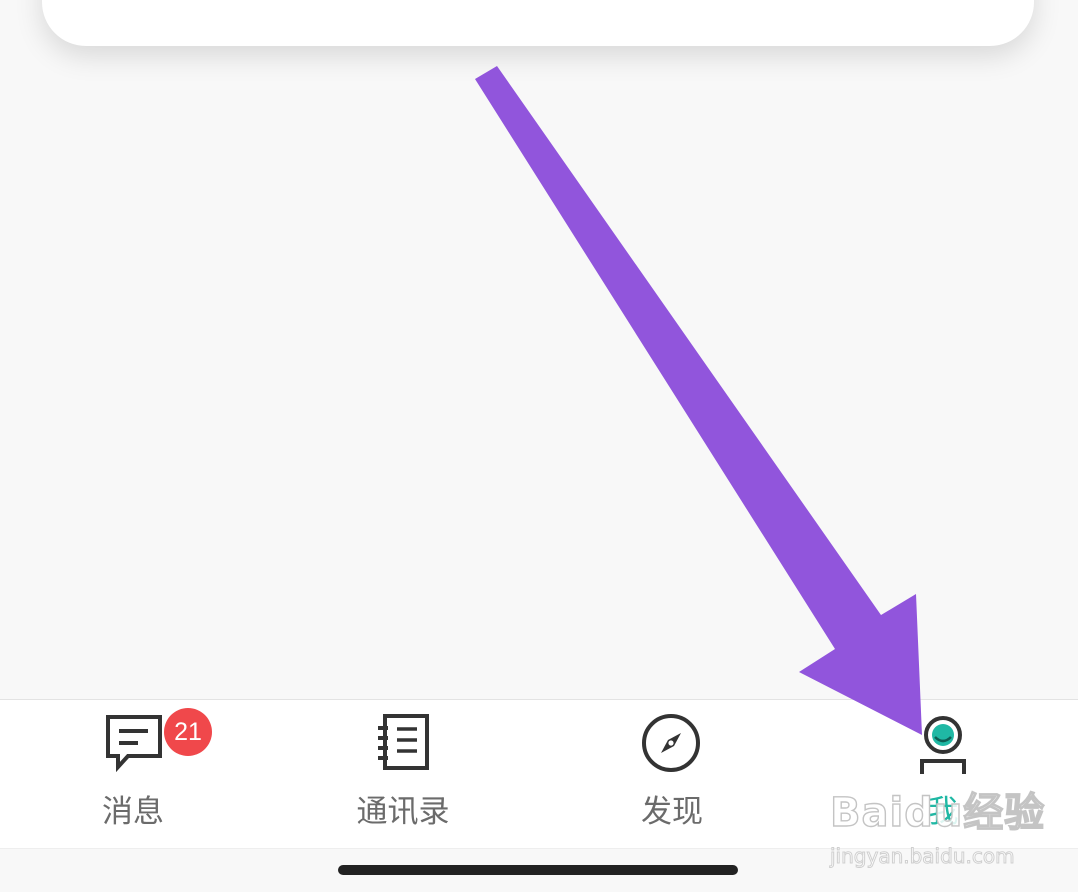  What do you see at coordinates (943, 745) in the screenshot?
I see `profile-icon` at bounding box center [943, 745].